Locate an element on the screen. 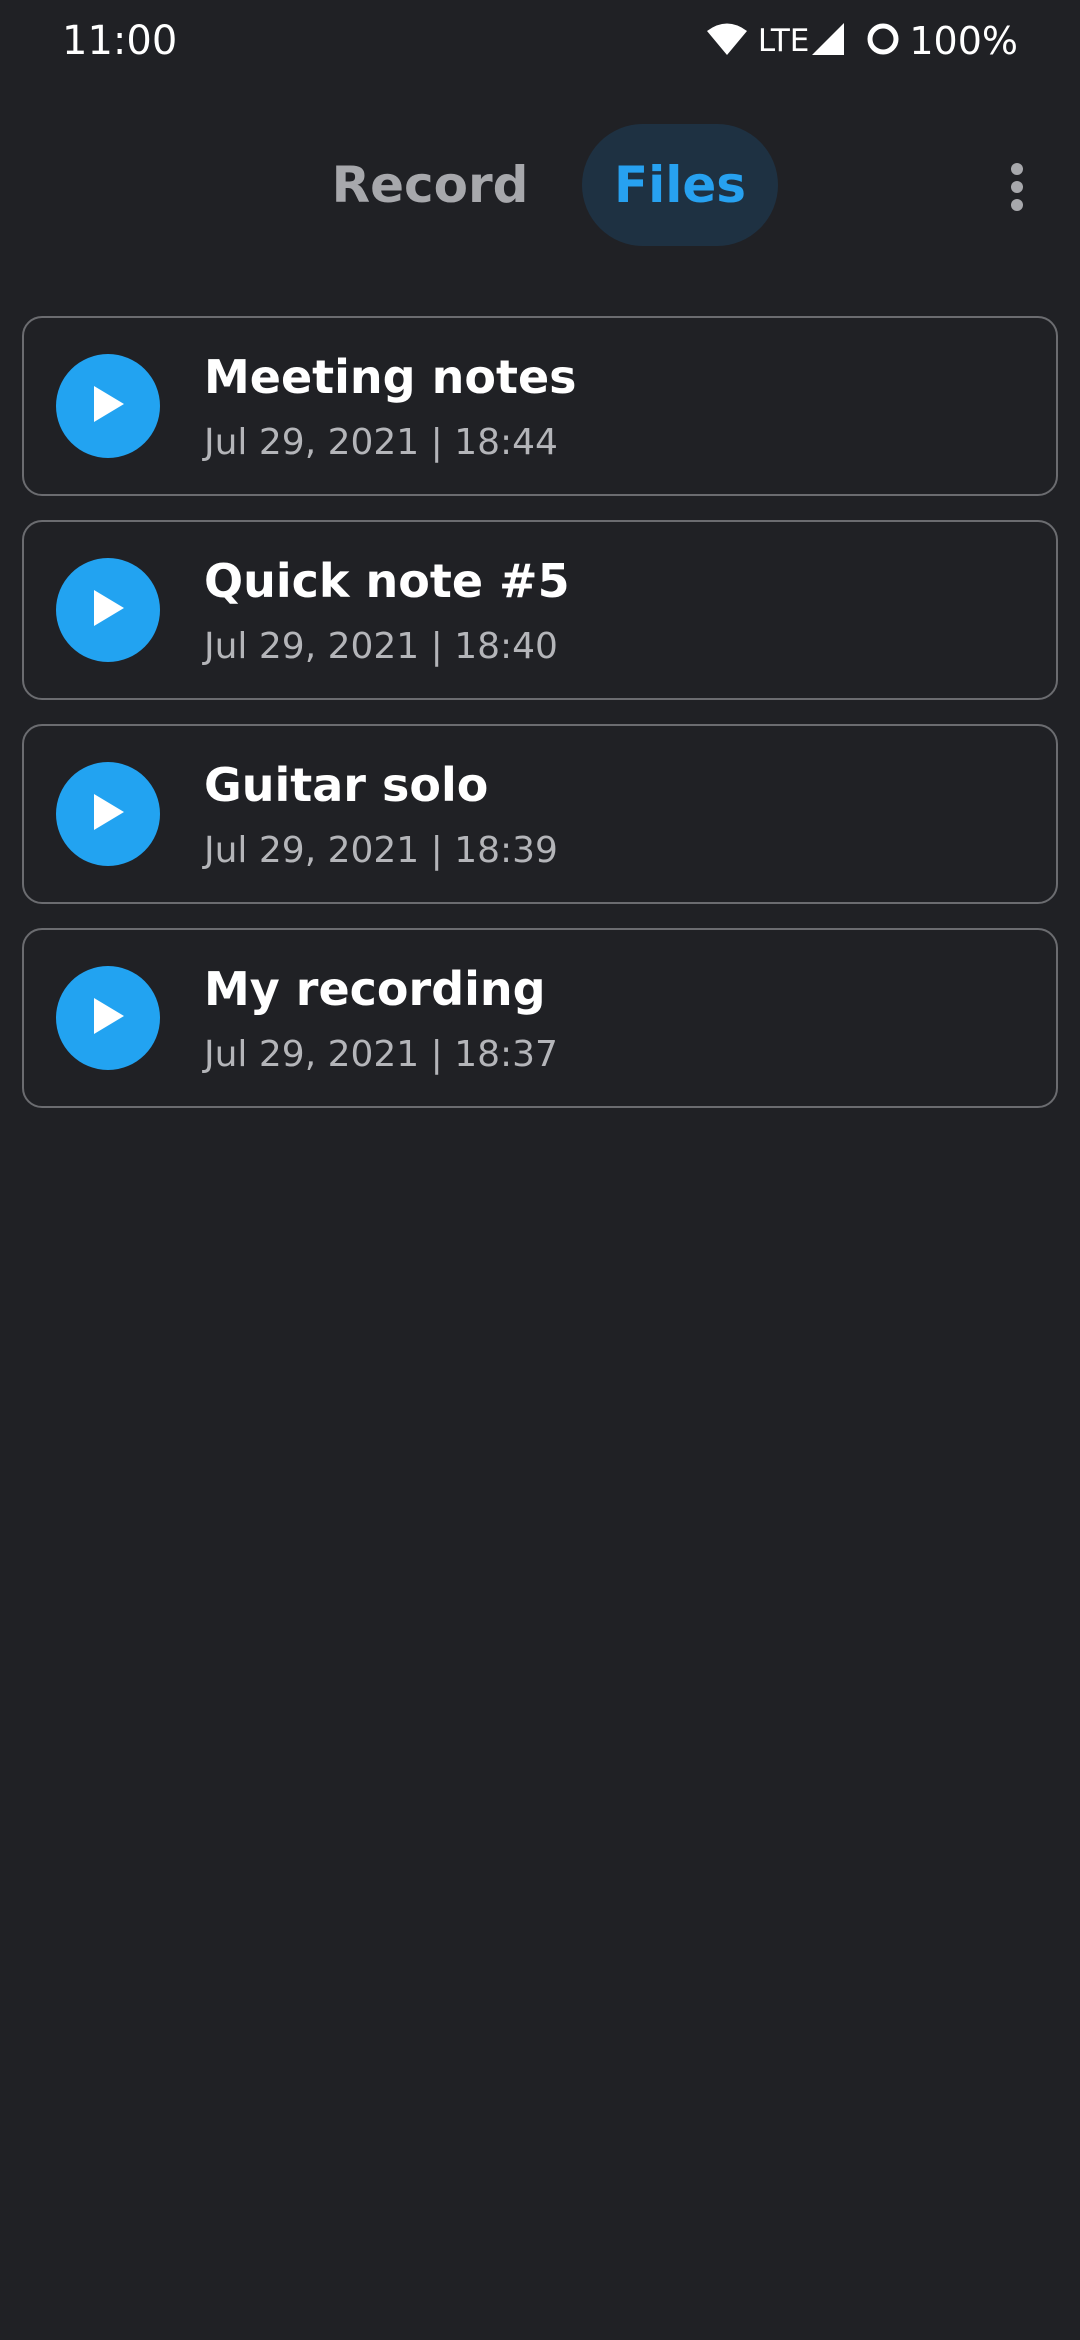 The height and width of the screenshot is (2340, 1080). top-tab-bar: Record Files is located at coordinates (540, 185).